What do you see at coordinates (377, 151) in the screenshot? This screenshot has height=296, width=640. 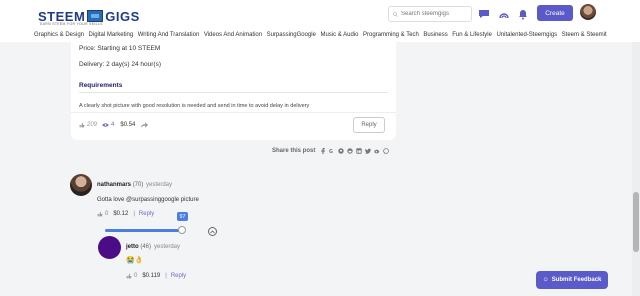 I see `weibo-icon` at bounding box center [377, 151].